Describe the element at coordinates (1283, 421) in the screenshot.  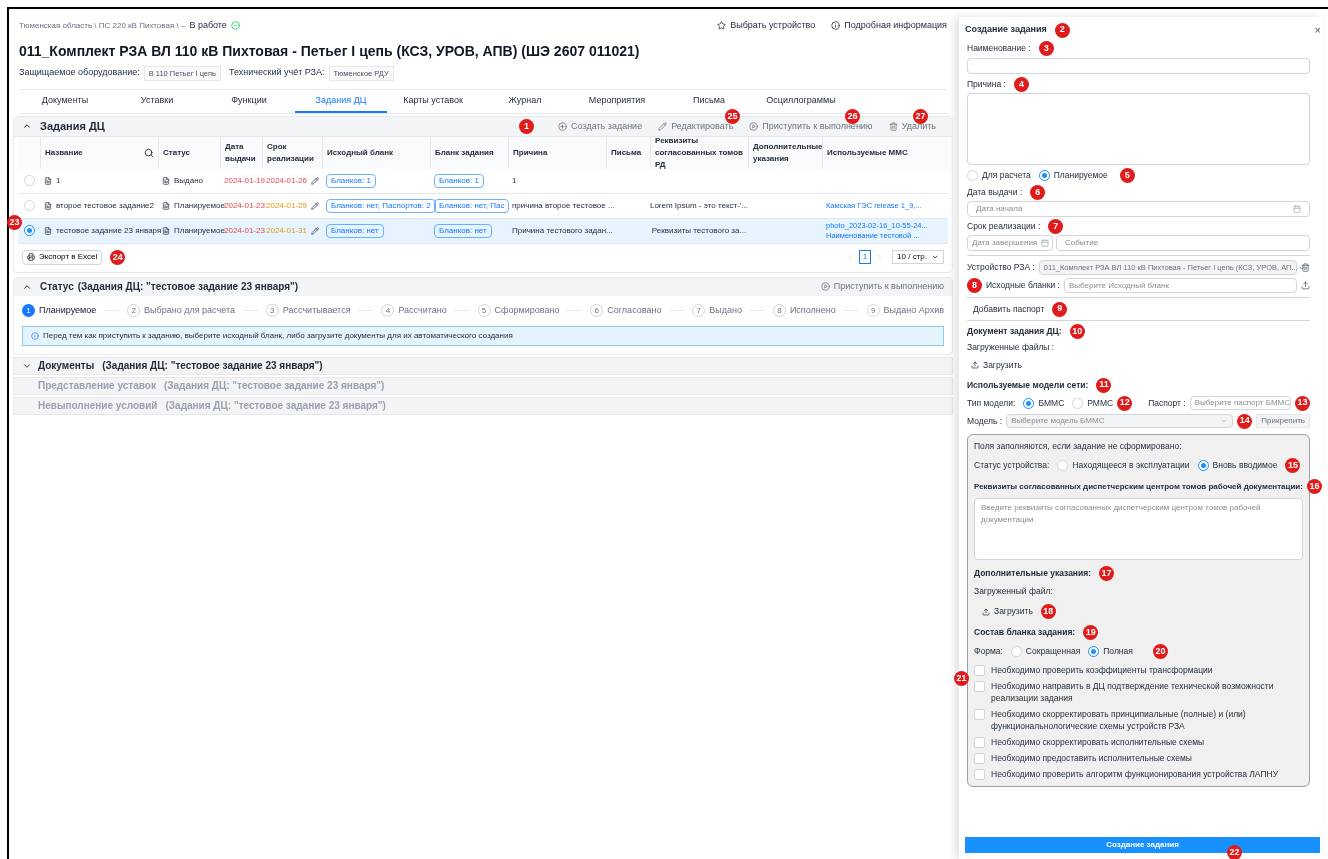
I see `attach-button: Прикрепить` at that location.